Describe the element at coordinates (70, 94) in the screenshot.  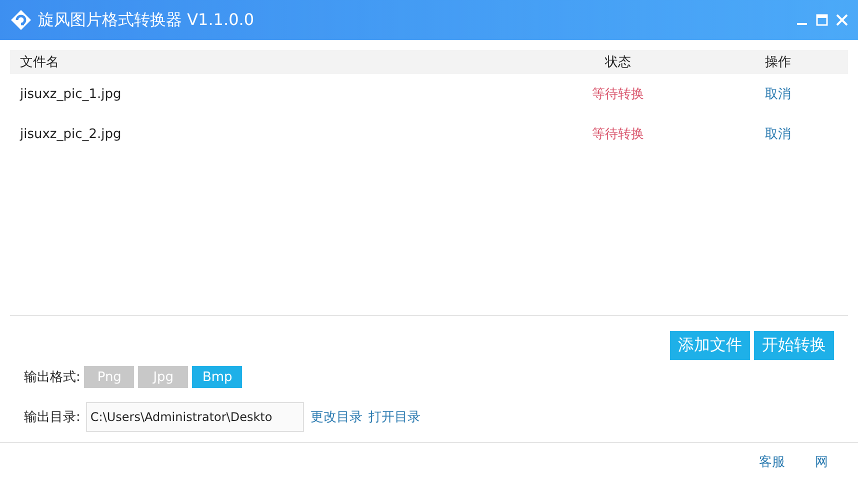
I see `file-name: jisuxz_pic_1.jpg` at that location.